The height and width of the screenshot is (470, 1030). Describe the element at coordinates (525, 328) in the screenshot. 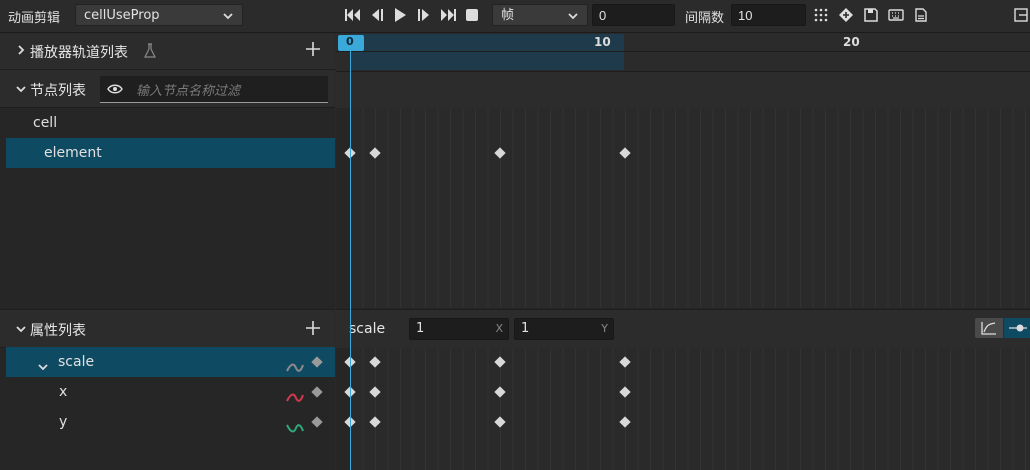

I see `scale-y-value: 1` at that location.